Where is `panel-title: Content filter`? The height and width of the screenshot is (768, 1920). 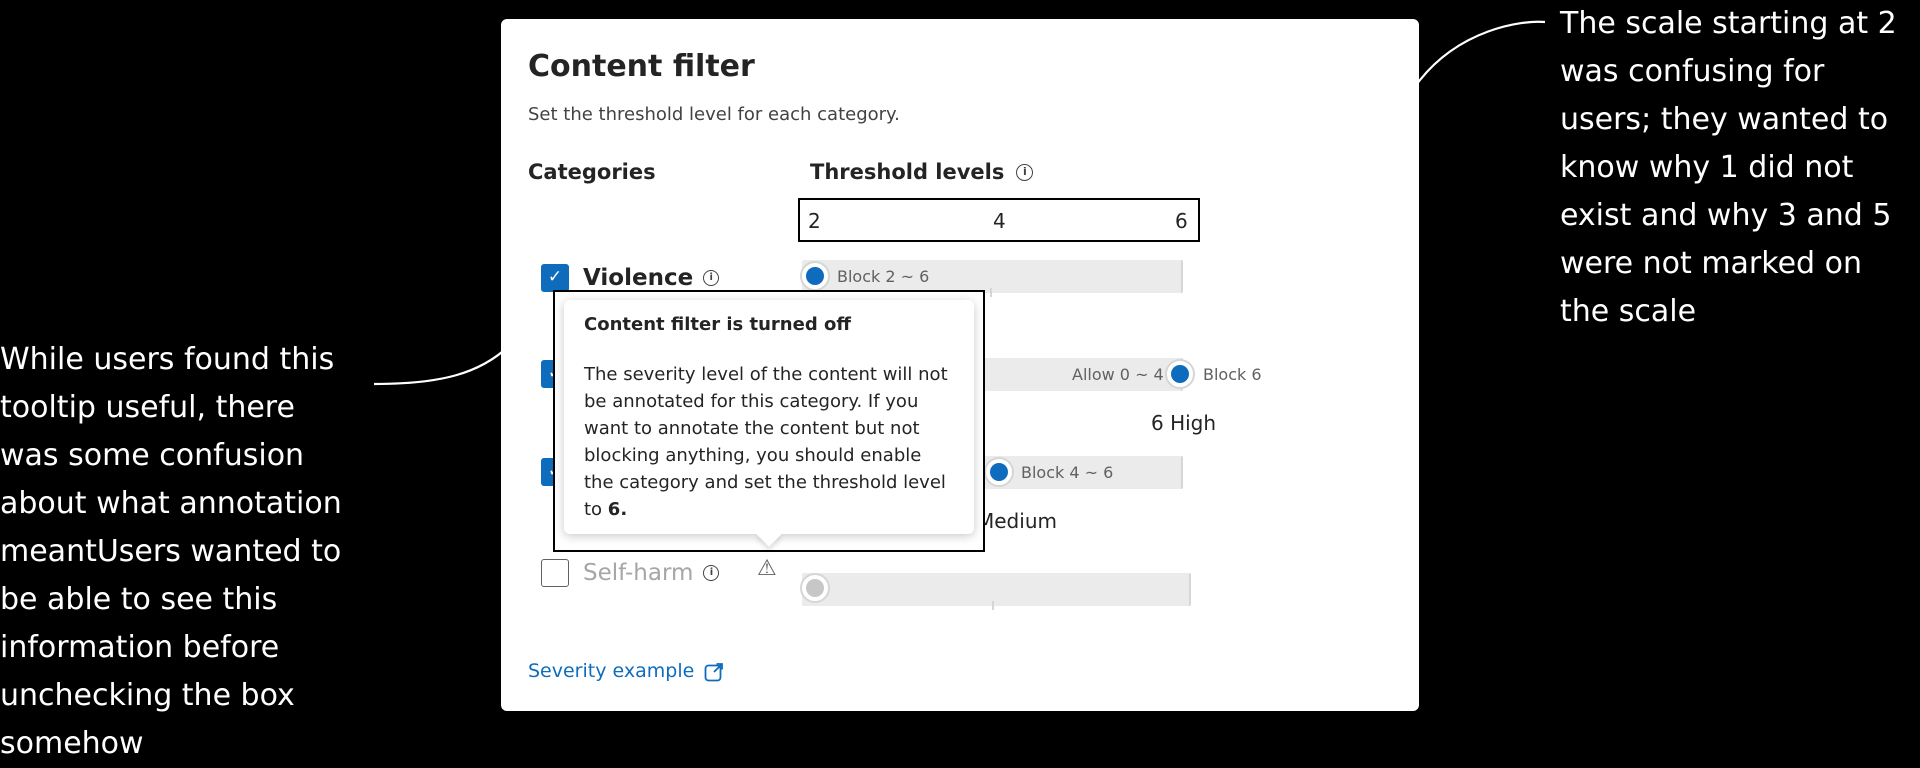
panel-title: Content filter is located at coordinates (641, 66).